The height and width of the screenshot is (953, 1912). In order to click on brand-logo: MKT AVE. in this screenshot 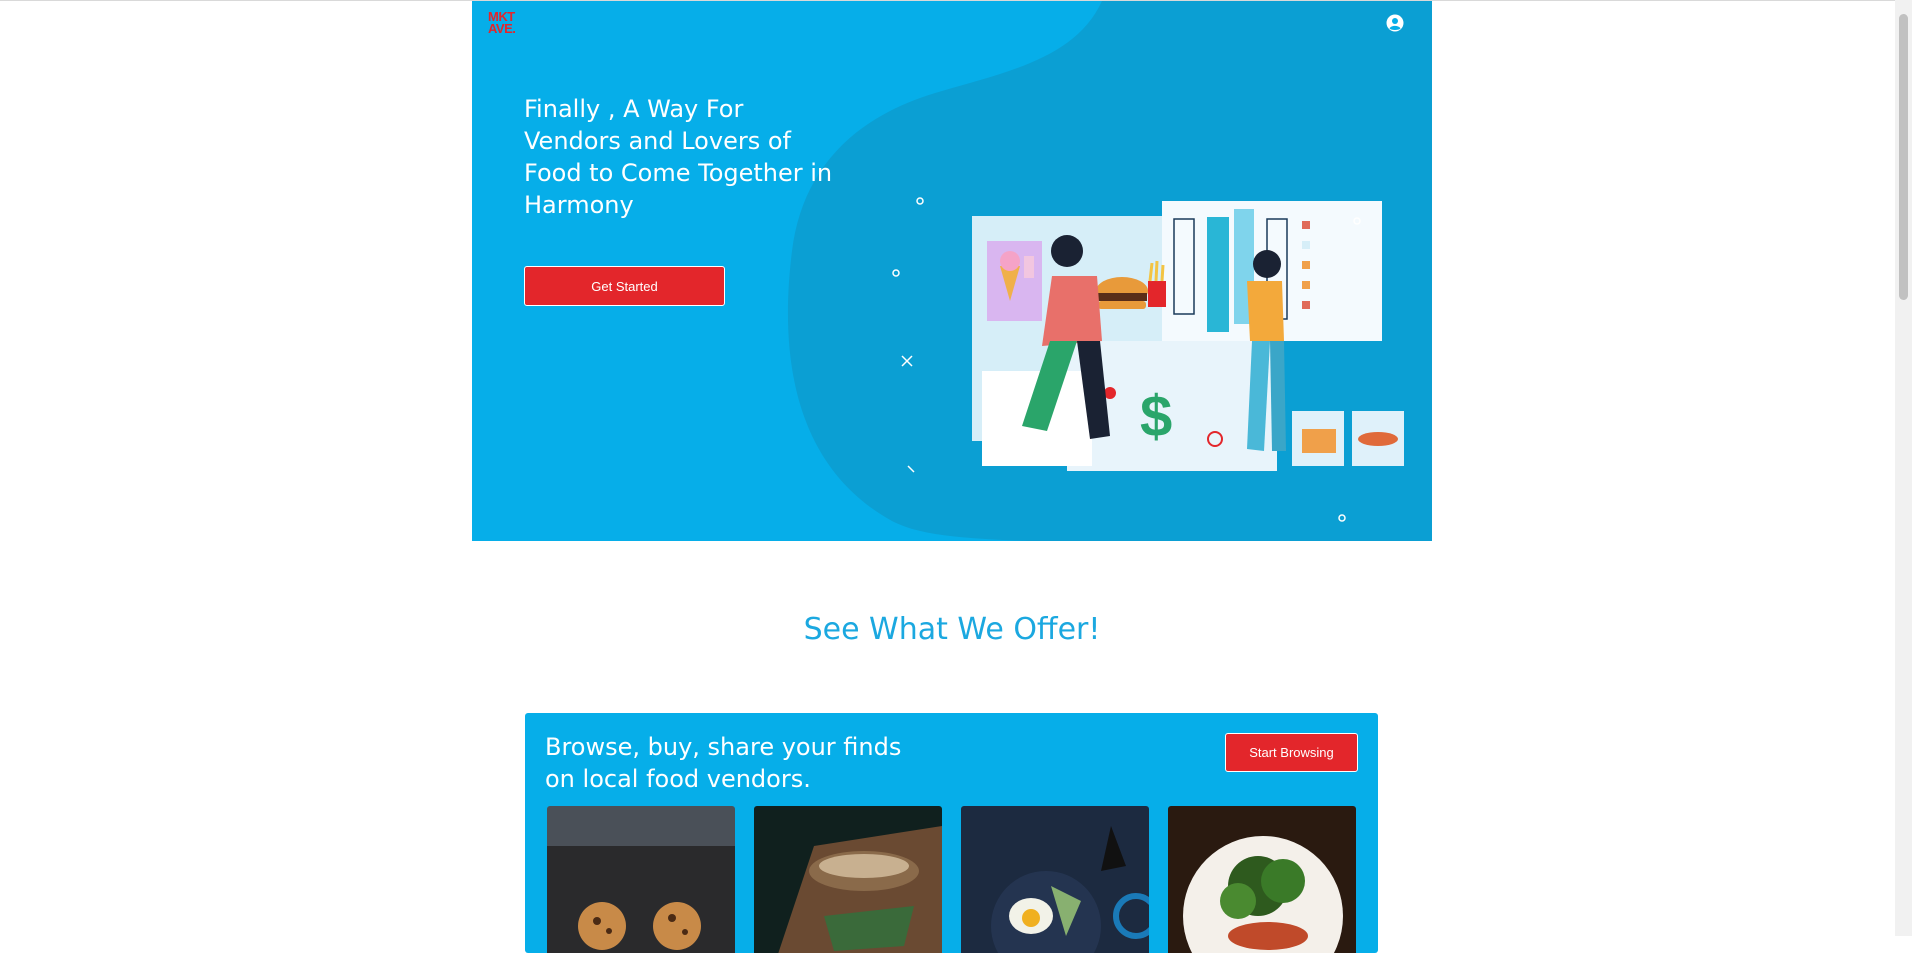, I will do `click(502, 23)`.